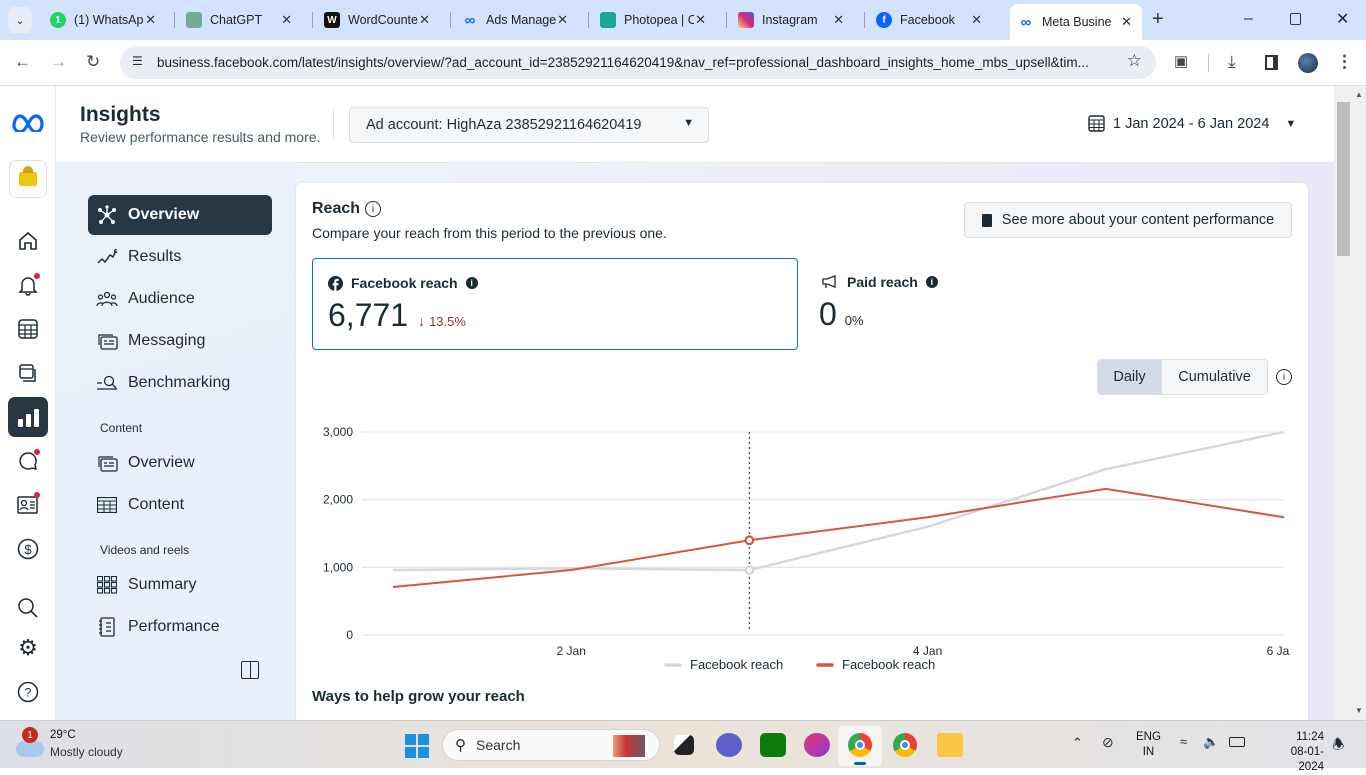 This screenshot has width=1366, height=775. Describe the element at coordinates (905, 745) in the screenshot. I see `chrome-profile-icon` at that location.